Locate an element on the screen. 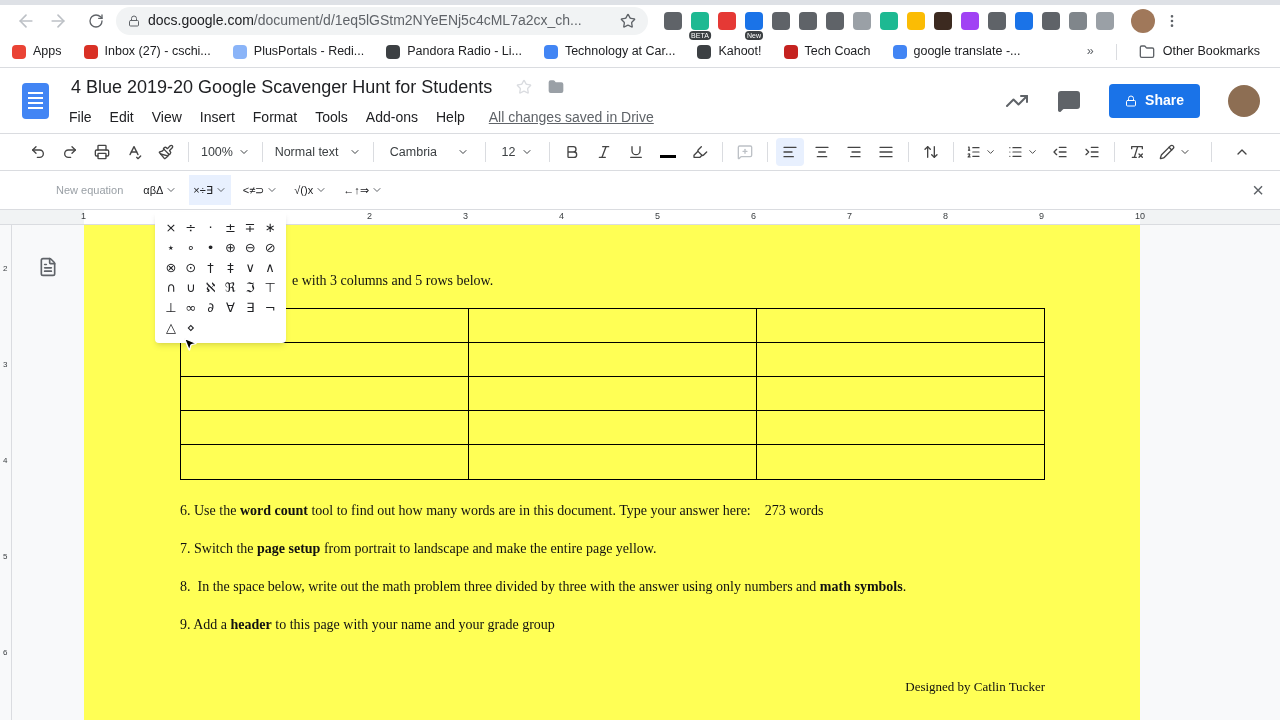 This screenshot has width=1280, height=720. other-bookmarks: Other Bookmarks is located at coordinates (1211, 51).